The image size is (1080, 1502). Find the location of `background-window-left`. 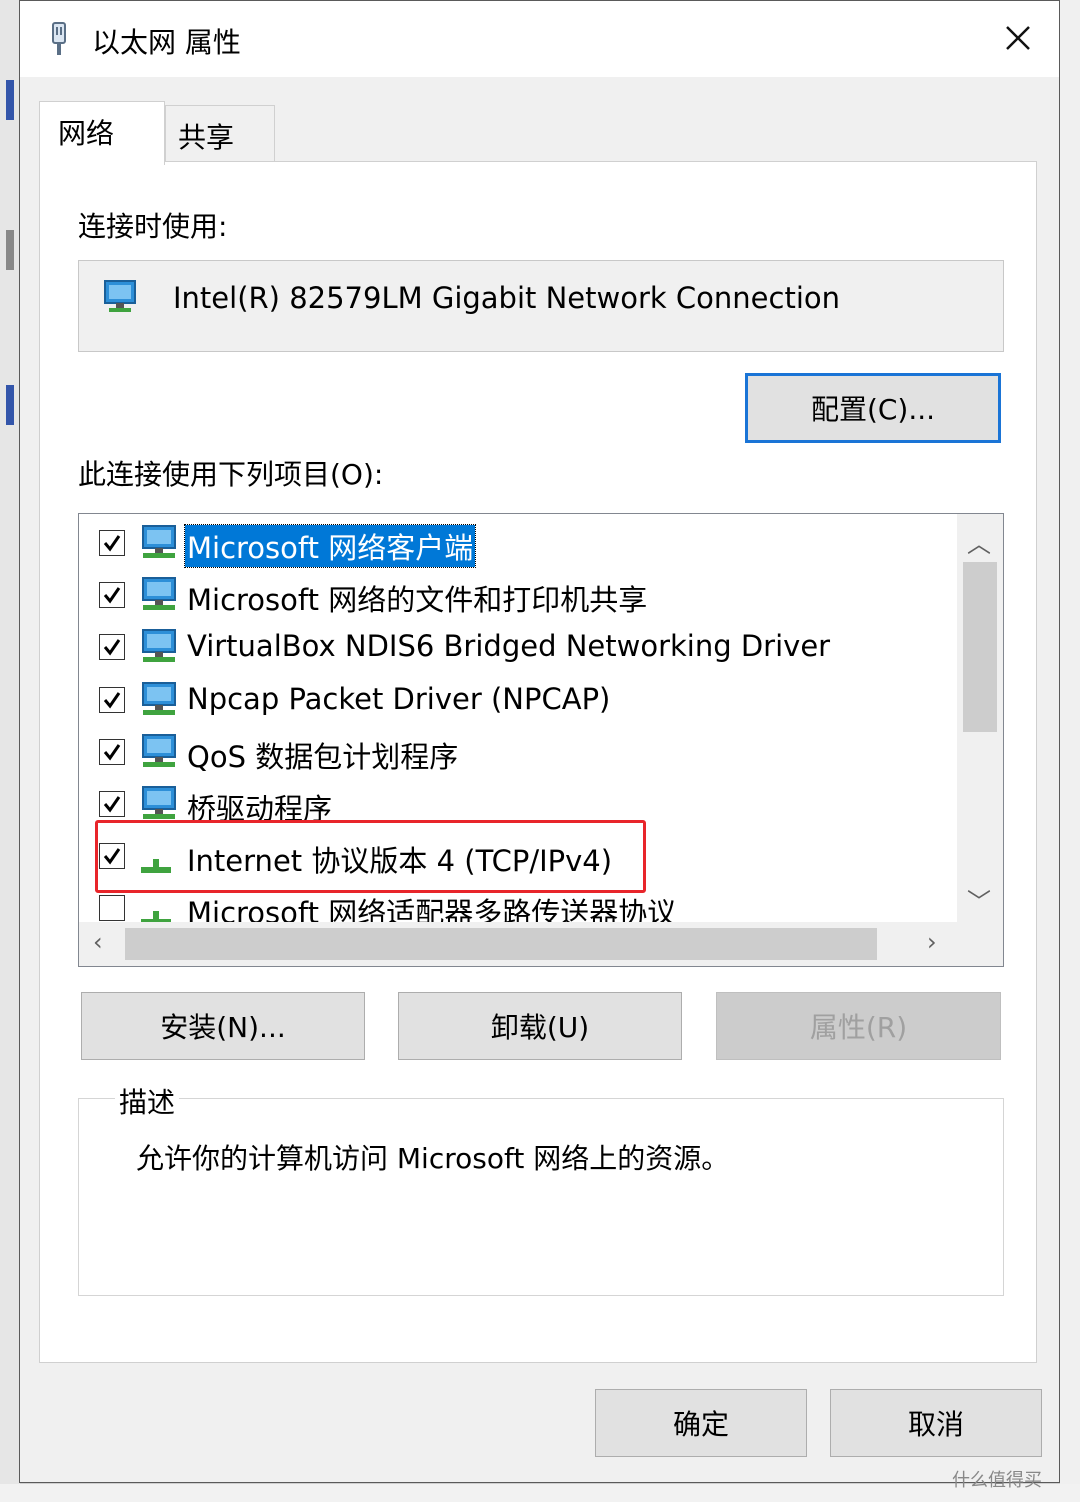

background-window-left is located at coordinates (10, 751).